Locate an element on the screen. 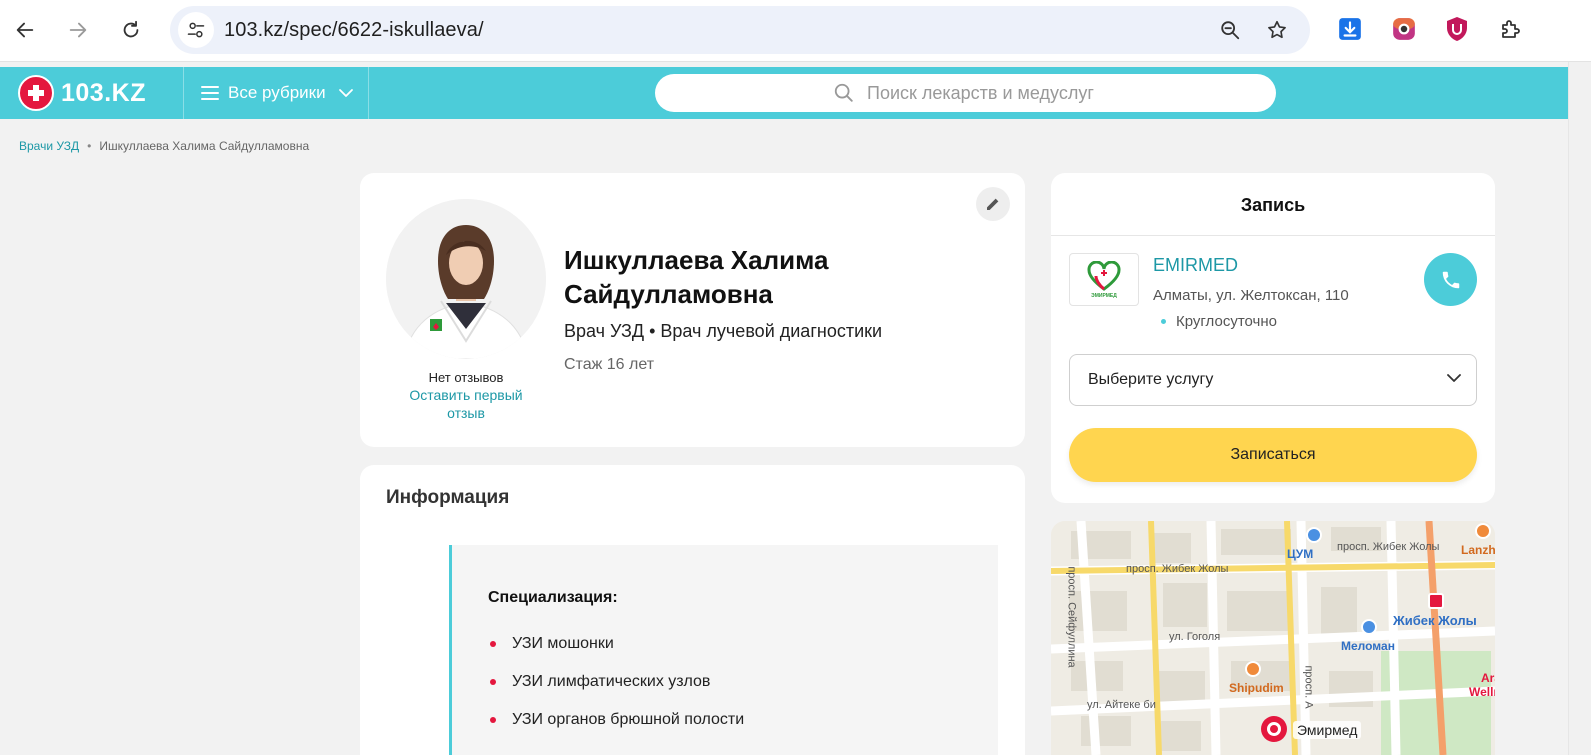 The height and width of the screenshot is (755, 1591). list-item: УЗИ органов брюшной полости is located at coordinates (616, 730).